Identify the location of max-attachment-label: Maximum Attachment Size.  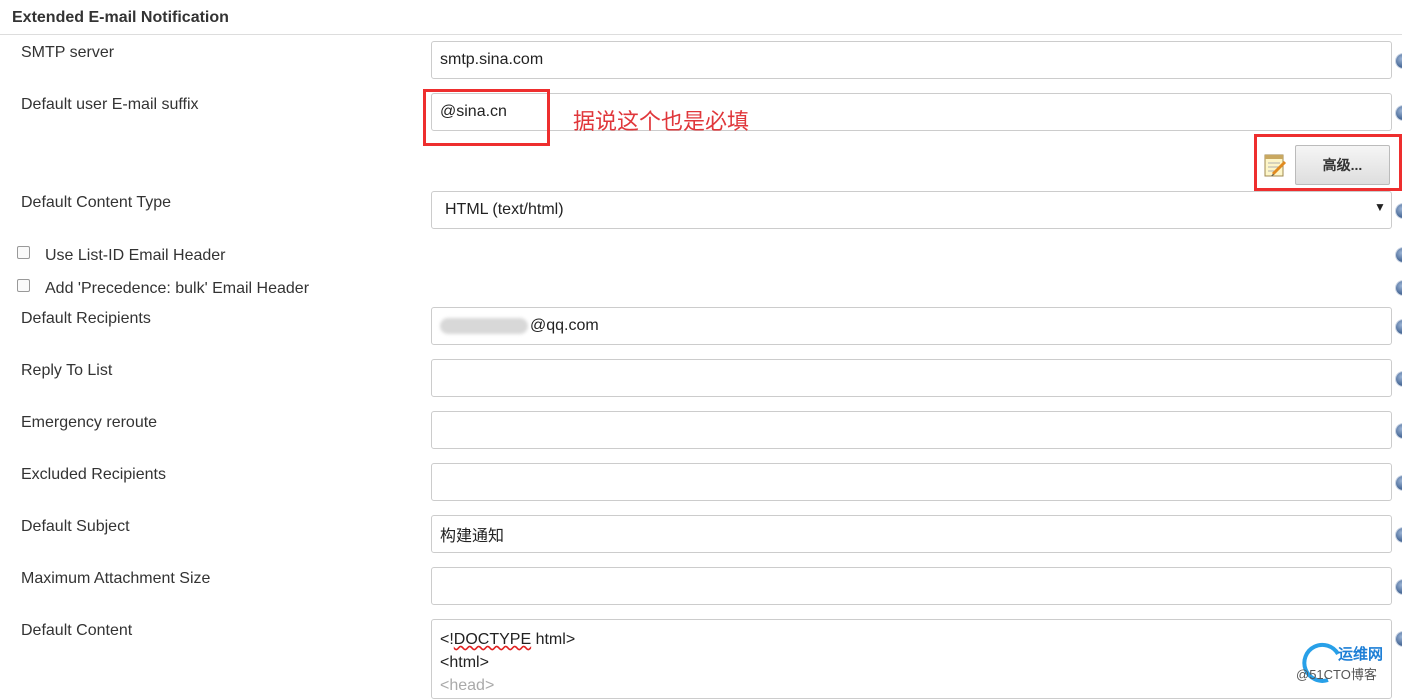
(116, 578).